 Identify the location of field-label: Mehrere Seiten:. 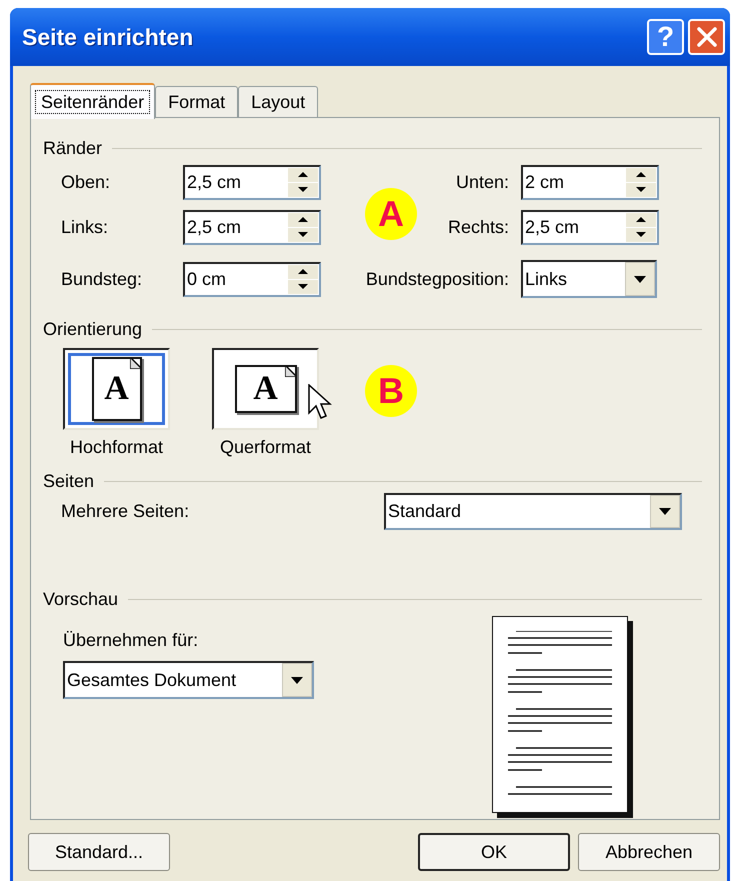
(125, 511).